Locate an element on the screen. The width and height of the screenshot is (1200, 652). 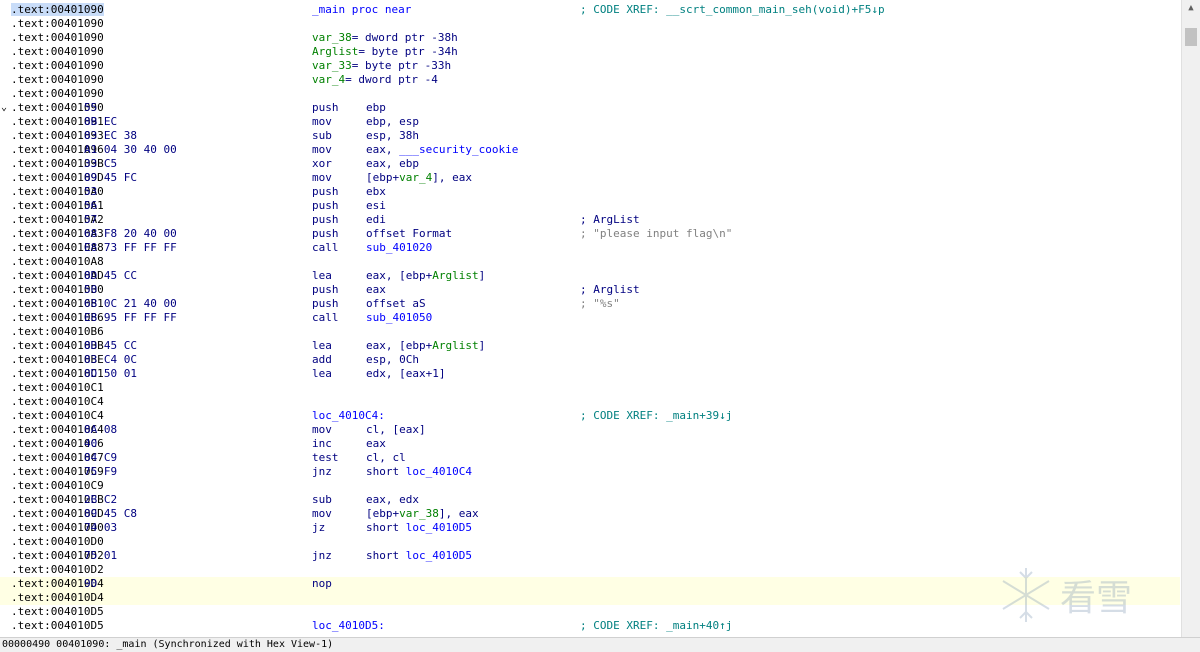
instruction-operands: edi is located at coordinates (376, 220).